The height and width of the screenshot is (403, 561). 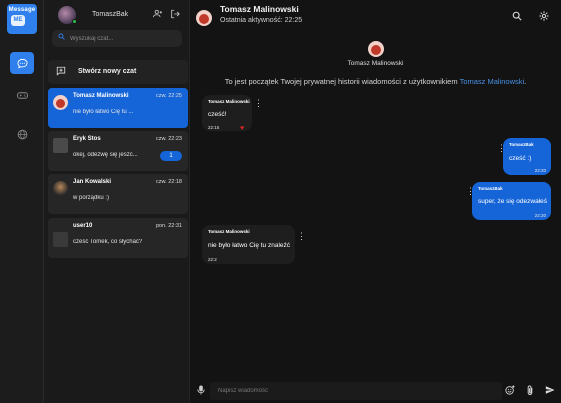 What do you see at coordinates (169, 96) in the screenshot?
I see `chat-item-time: czw. 22:25` at bounding box center [169, 96].